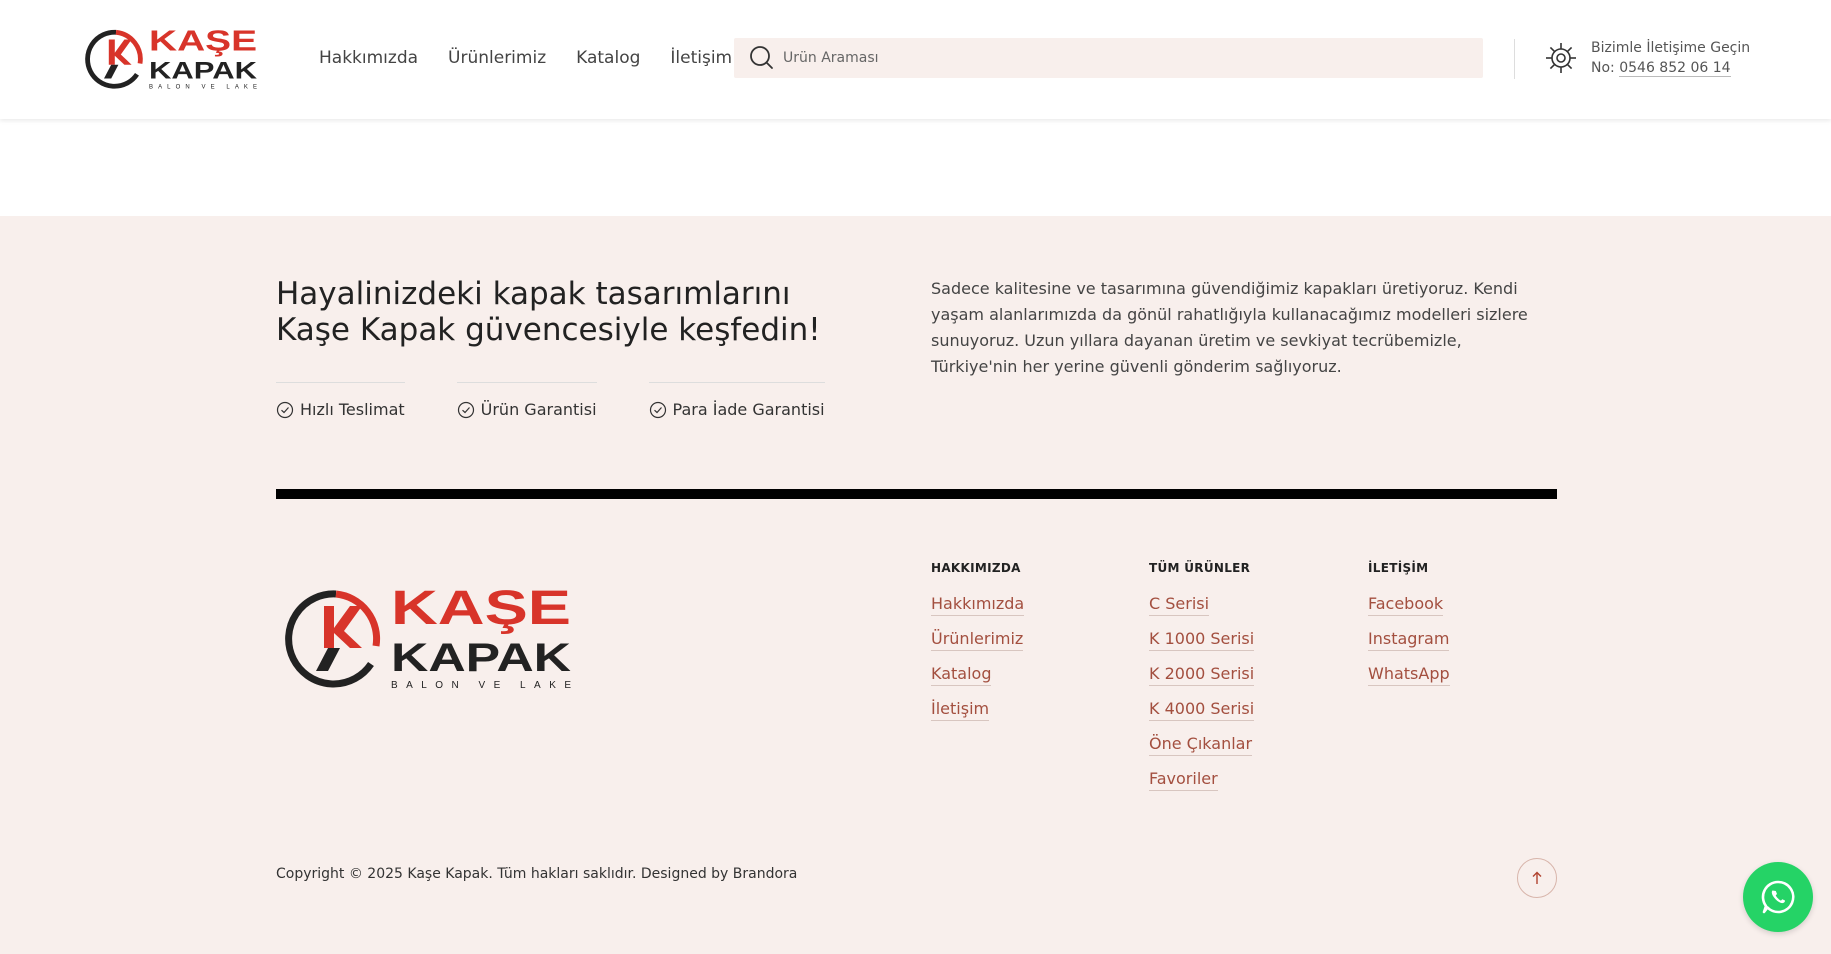  Describe the element at coordinates (1202, 709) in the screenshot. I see `footer-link-k4000: K 4000 Serisi` at that location.